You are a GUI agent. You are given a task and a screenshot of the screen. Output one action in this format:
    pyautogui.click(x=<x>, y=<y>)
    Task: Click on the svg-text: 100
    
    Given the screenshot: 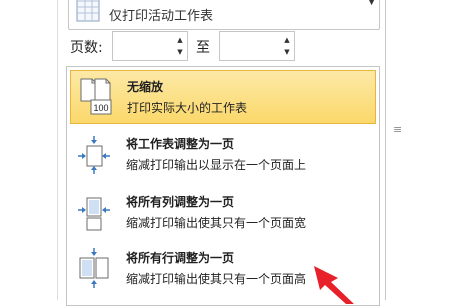 What is the action you would take?
    pyautogui.click(x=100, y=108)
    